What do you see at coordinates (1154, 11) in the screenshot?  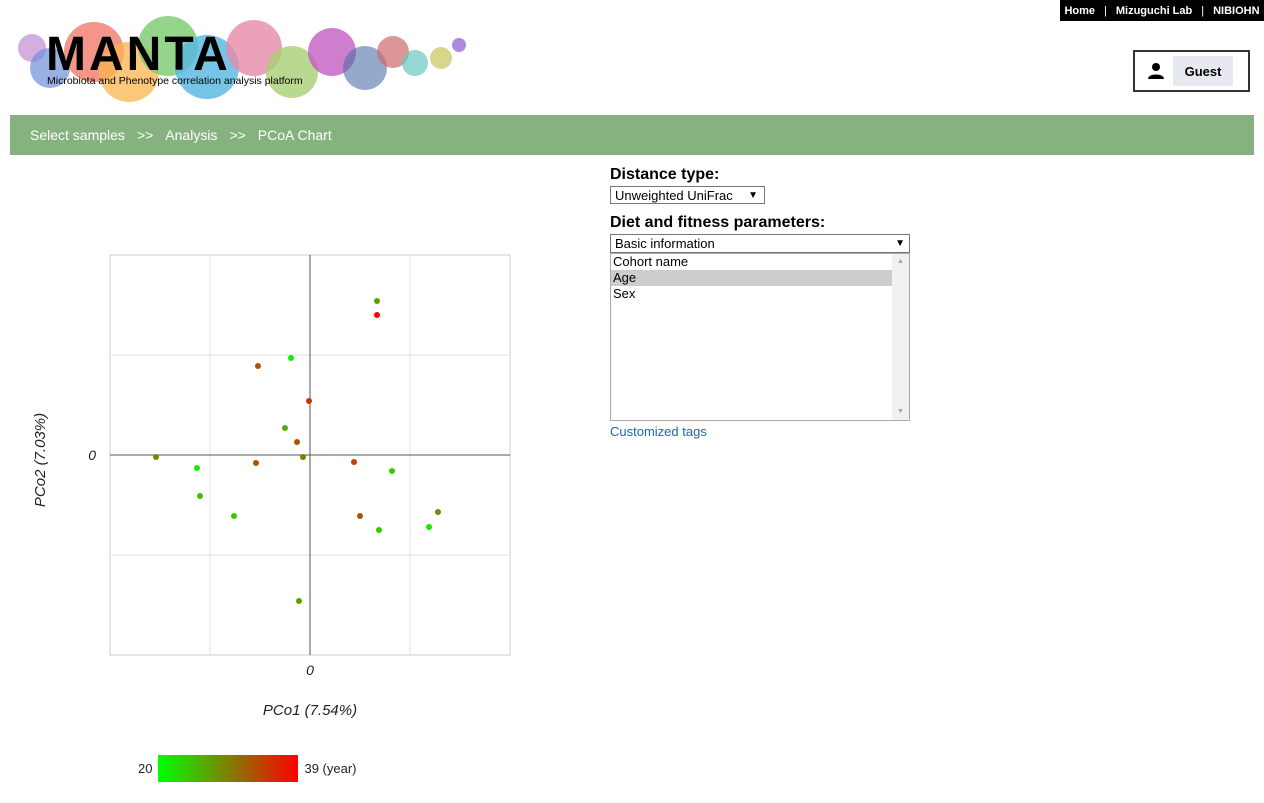 I see `mizuguchi-lab-link: Mizuguchi Lab` at bounding box center [1154, 11].